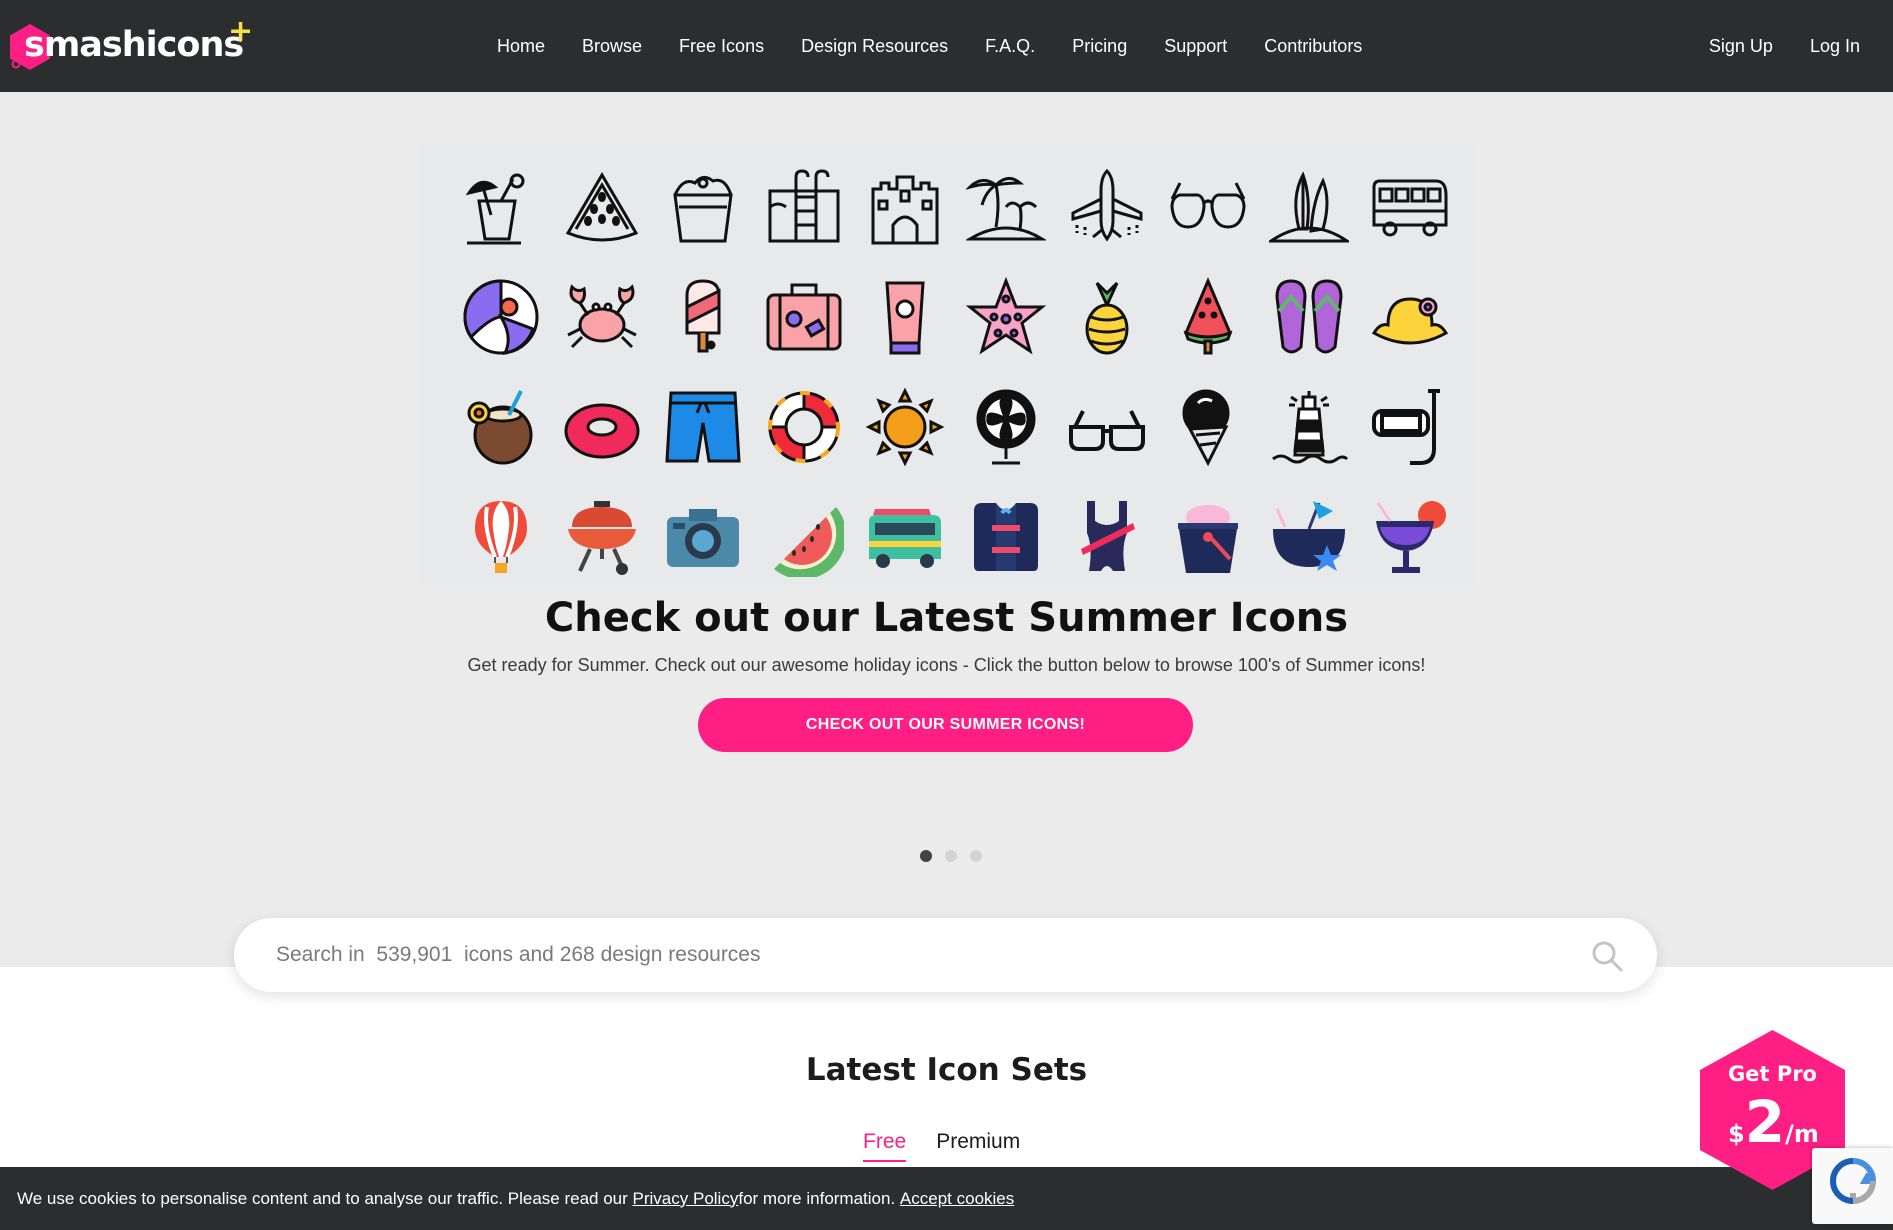 The width and height of the screenshot is (1893, 1230). Describe the element at coordinates (1607, 956) in the screenshot. I see `search-icon` at that location.